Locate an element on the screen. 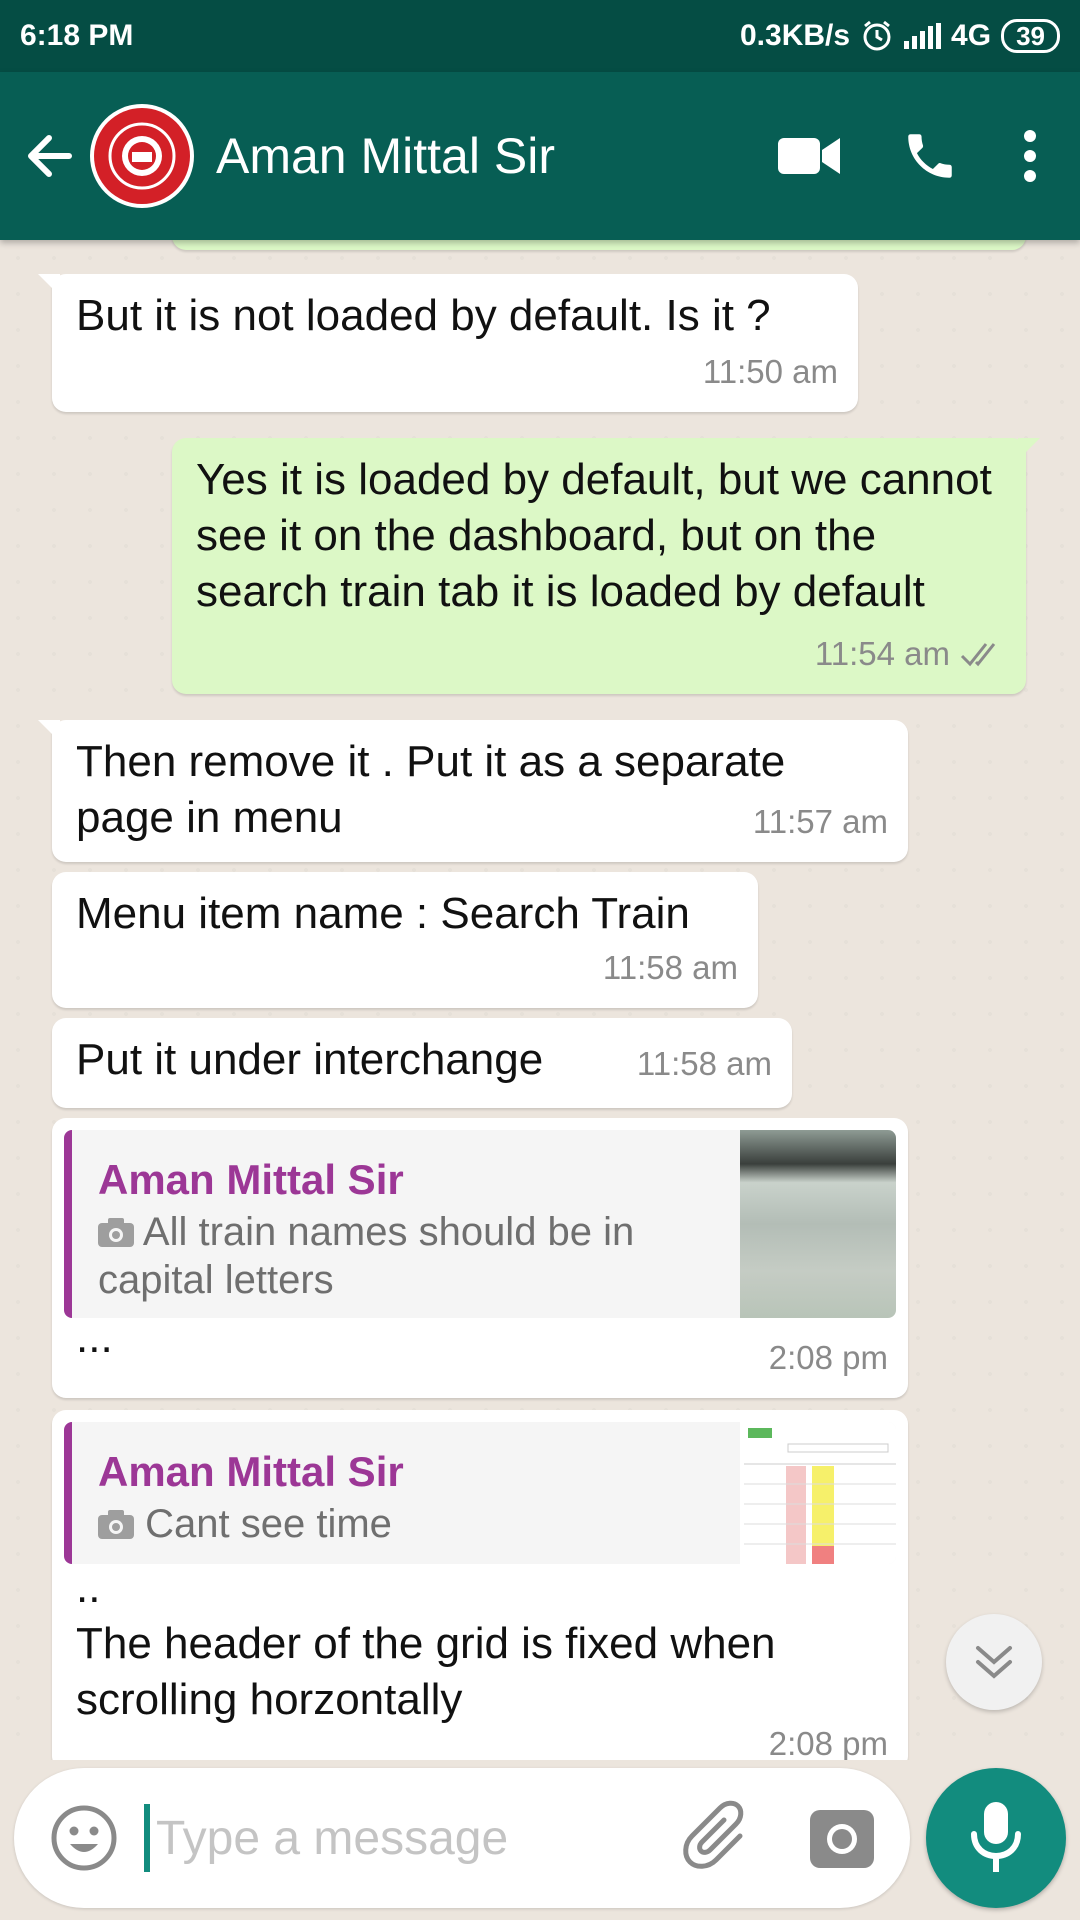 Image resolution: width=1080 pixels, height=1920 pixels. voice-call-button is located at coordinates (930, 156).